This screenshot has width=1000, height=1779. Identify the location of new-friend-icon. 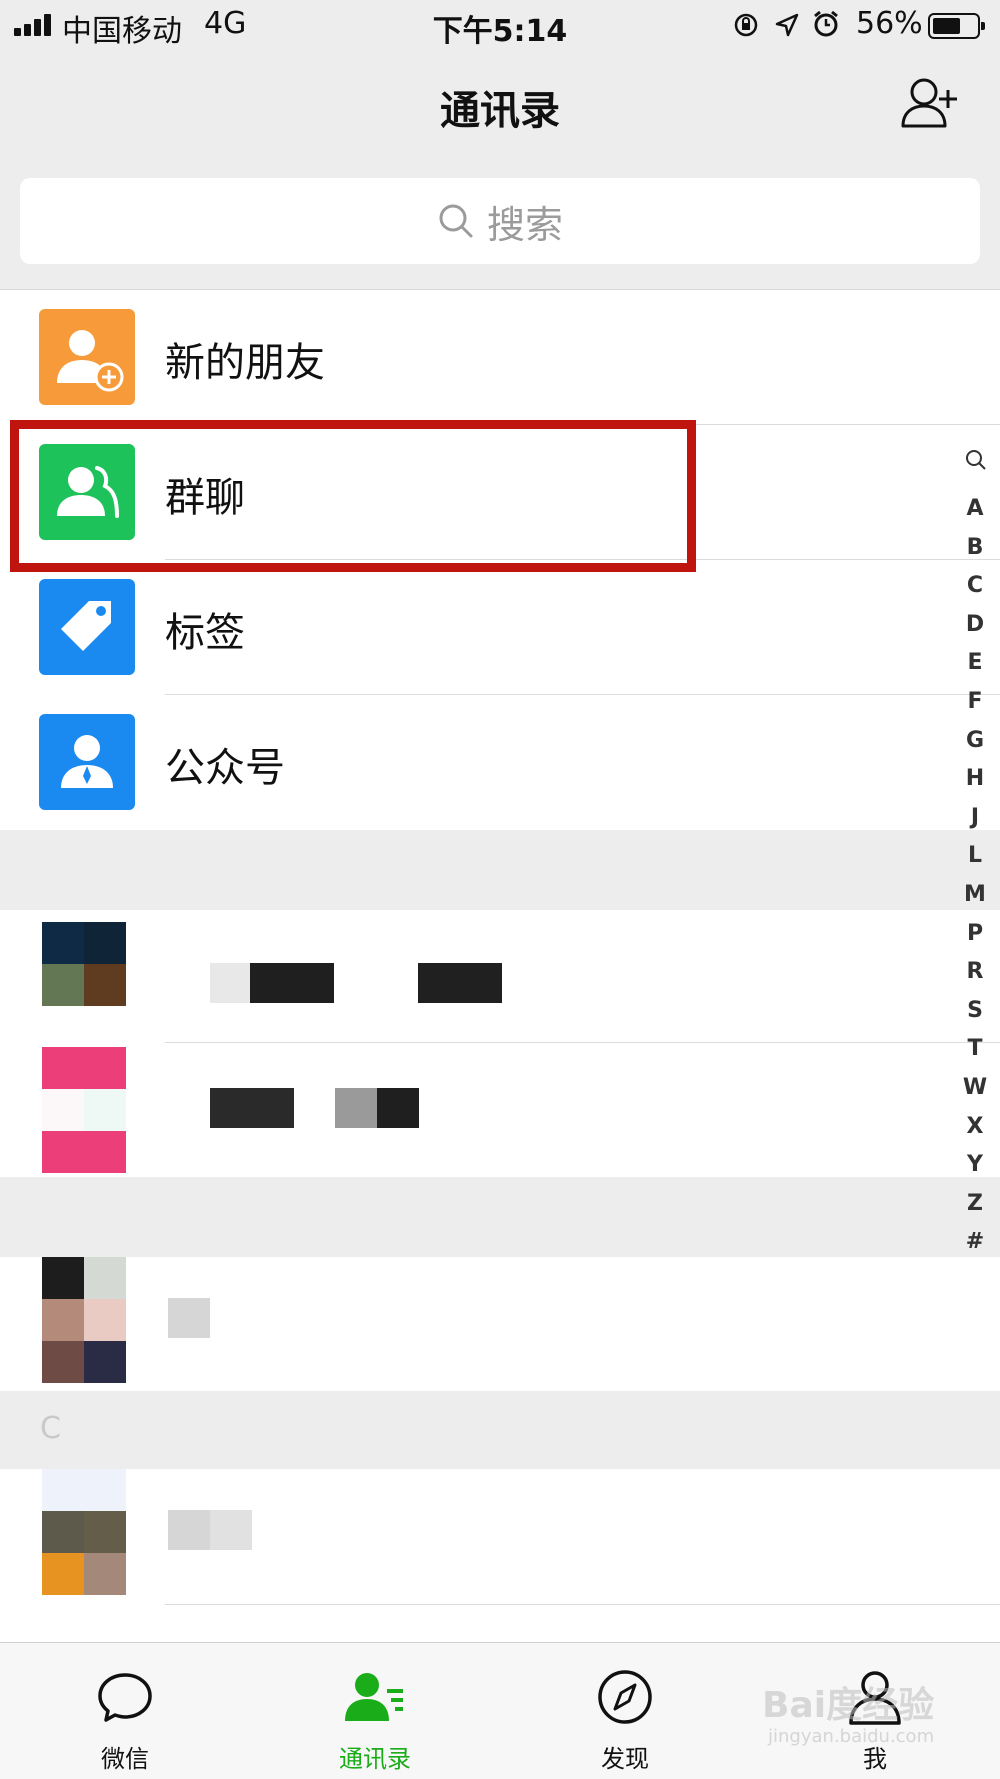
(87, 357).